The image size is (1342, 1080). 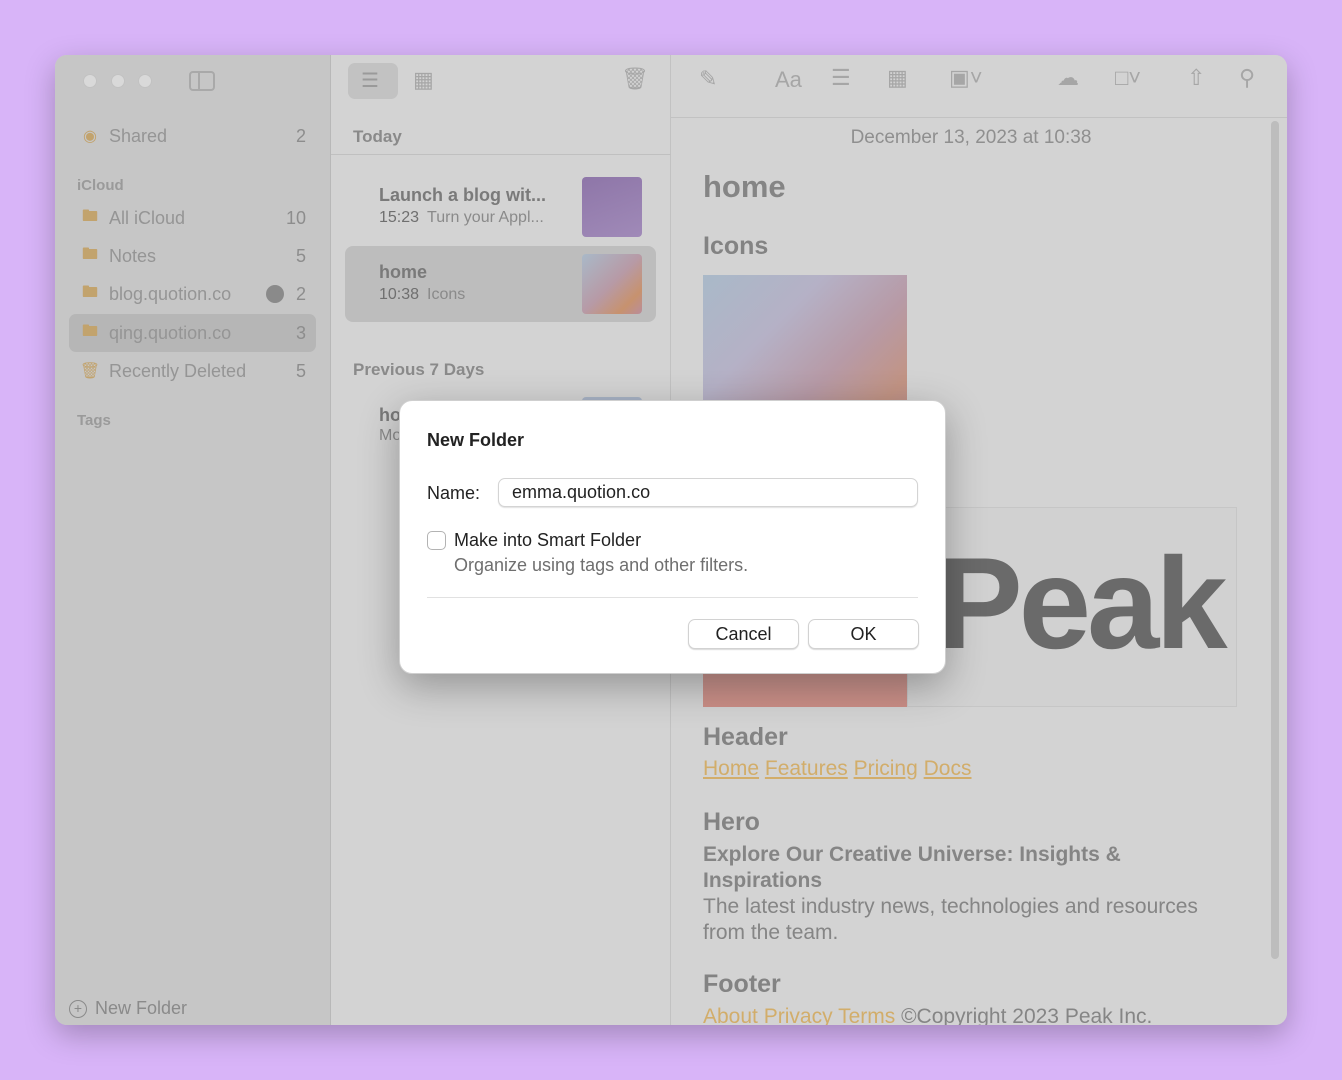 I want to click on sidebar-item-recently-deleted: 🗑 Recently Deleted 5, so click(x=192, y=371).